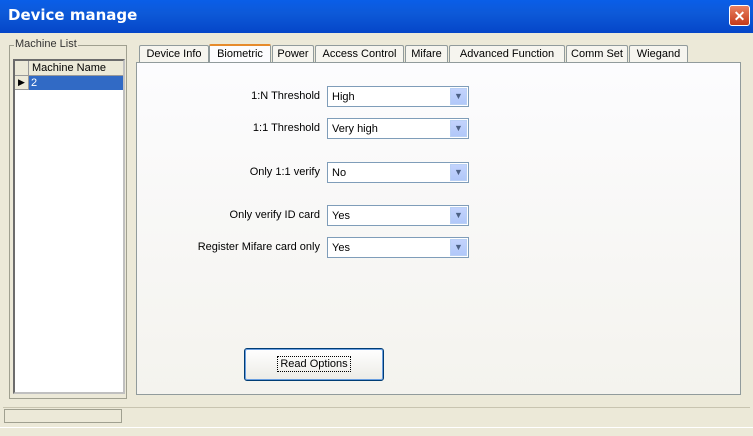 This screenshot has width=753, height=436. Describe the element at coordinates (73, 15) in the screenshot. I see `window-title: Device manage` at that location.